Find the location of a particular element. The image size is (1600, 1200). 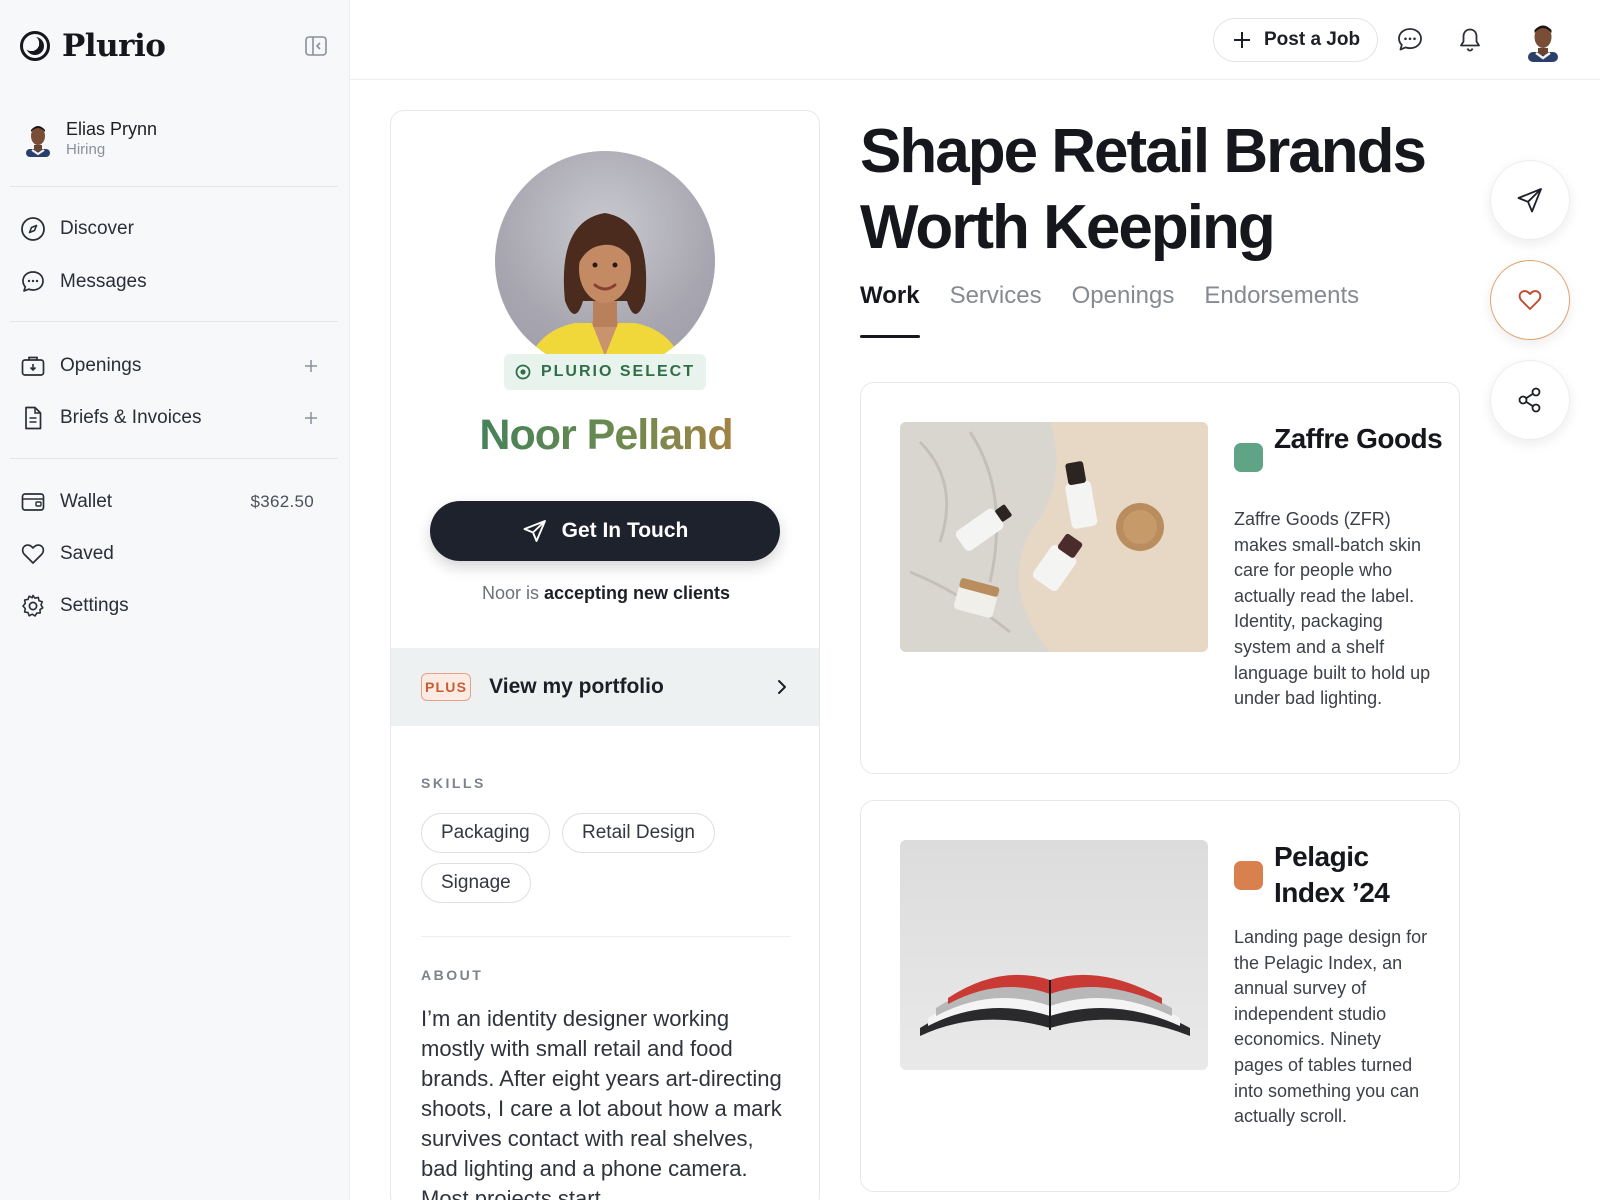

select-badge-icon is located at coordinates (523, 372).